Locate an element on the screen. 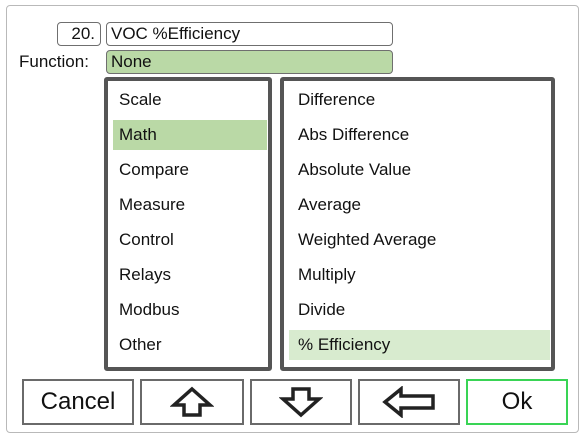 The height and width of the screenshot is (442, 587). category-item-control: Control is located at coordinates (190, 240).